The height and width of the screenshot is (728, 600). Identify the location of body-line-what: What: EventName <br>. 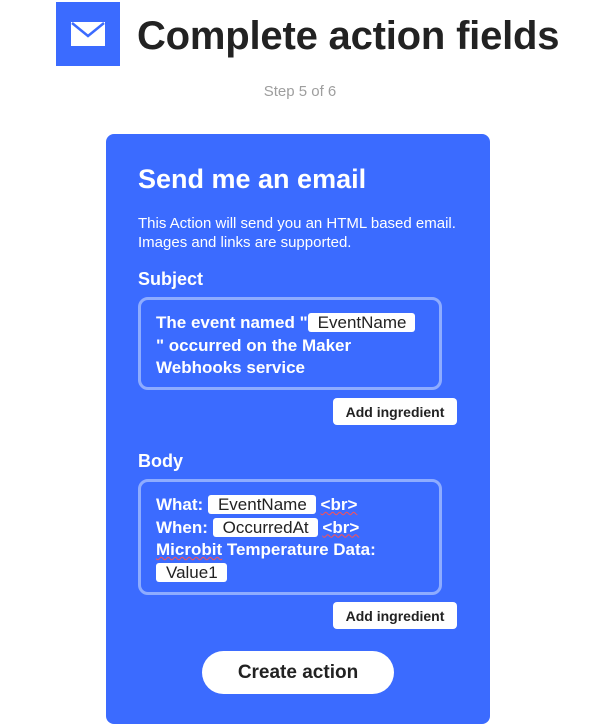
(297, 505).